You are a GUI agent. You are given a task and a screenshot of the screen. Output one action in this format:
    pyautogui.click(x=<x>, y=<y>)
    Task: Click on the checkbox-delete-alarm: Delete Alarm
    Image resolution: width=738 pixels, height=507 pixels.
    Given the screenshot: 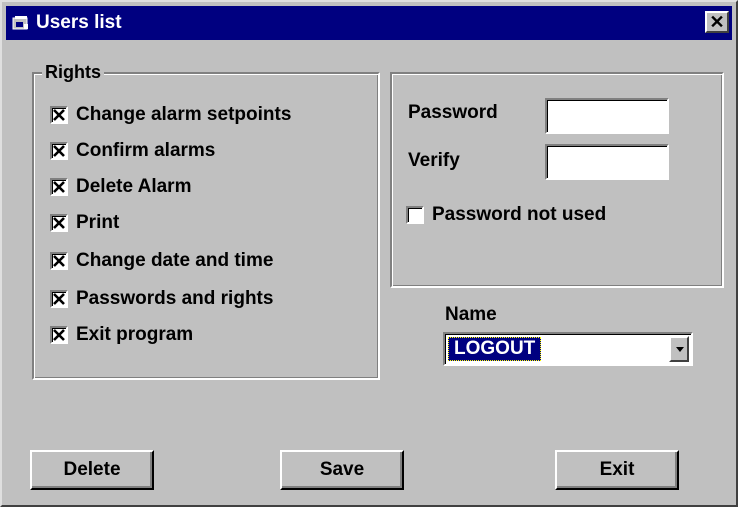 What is the action you would take?
    pyautogui.click(x=120, y=187)
    